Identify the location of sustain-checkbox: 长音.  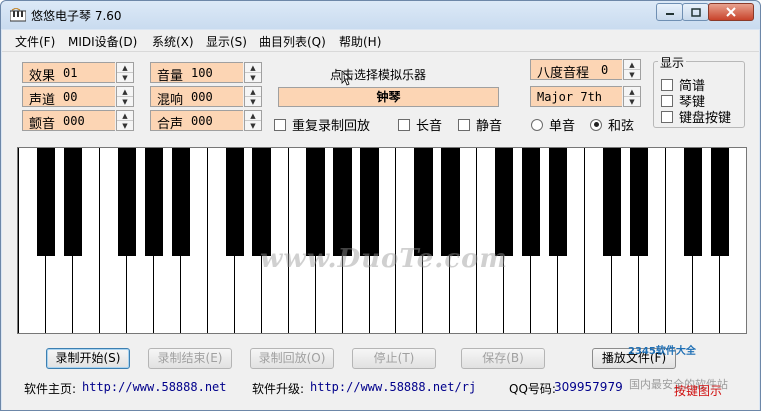
(420, 124).